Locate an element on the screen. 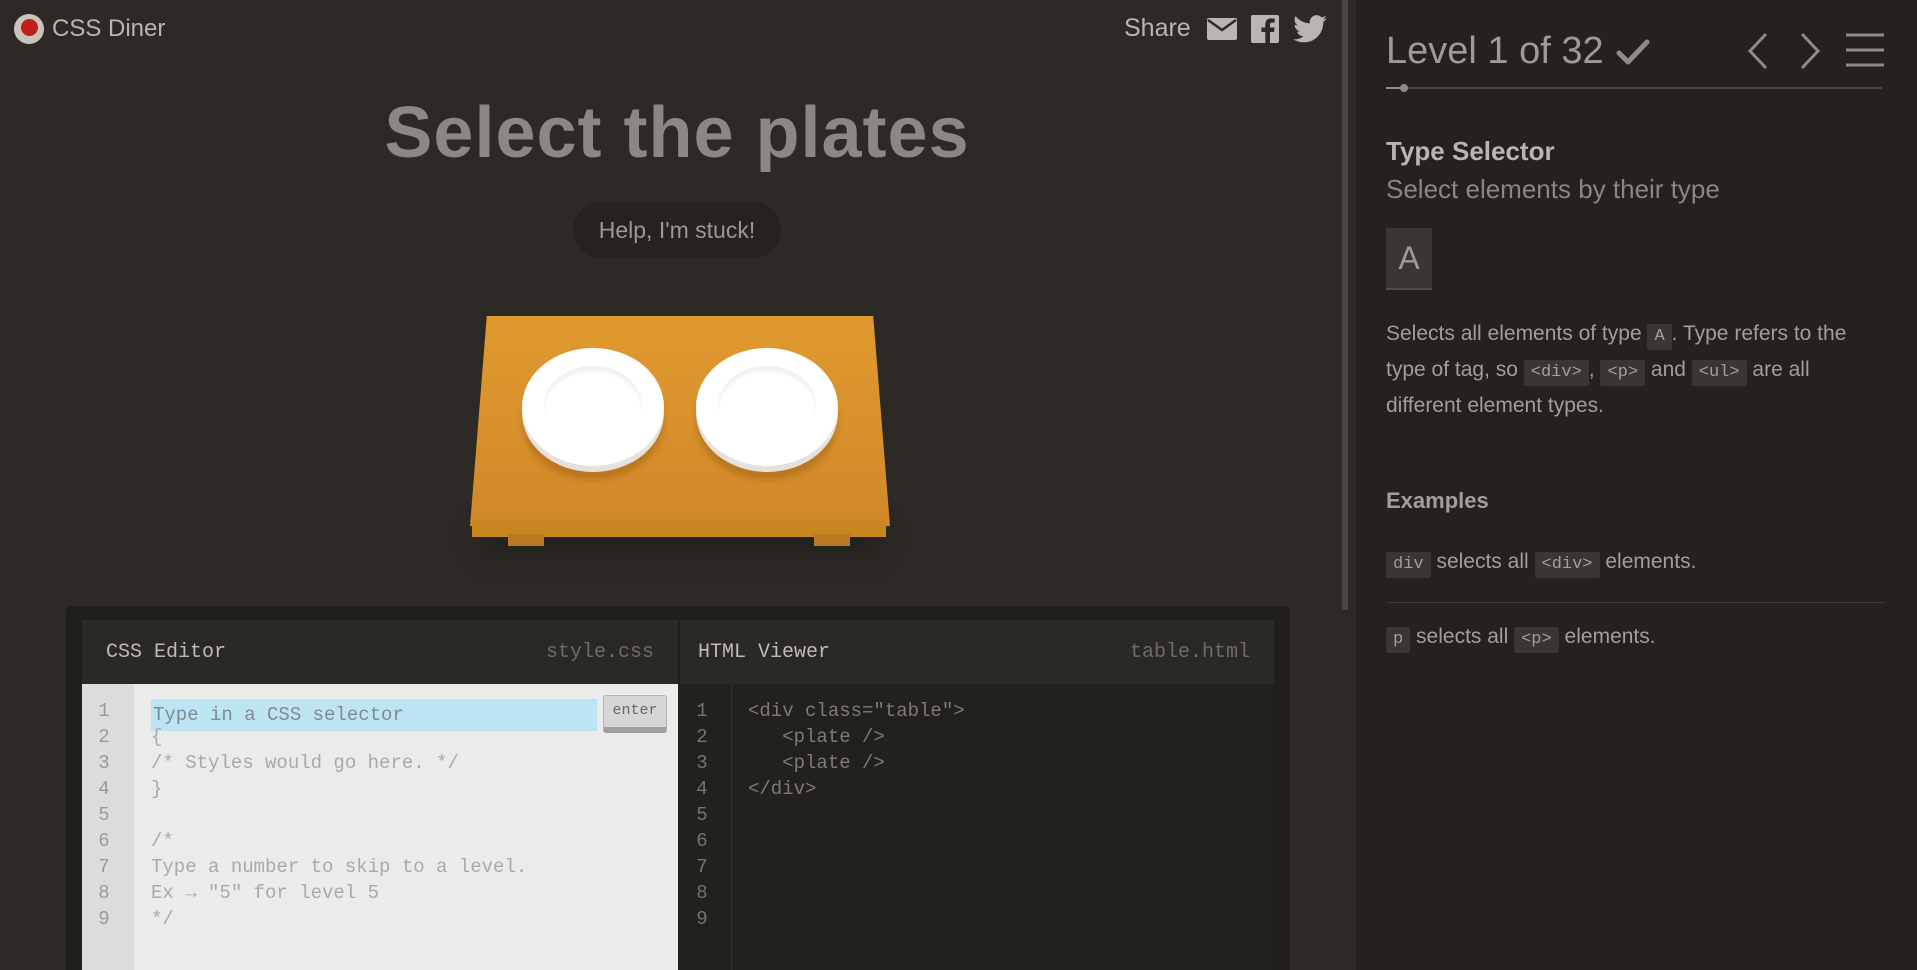 The image size is (1917, 970). share-label: Share is located at coordinates (1157, 28).